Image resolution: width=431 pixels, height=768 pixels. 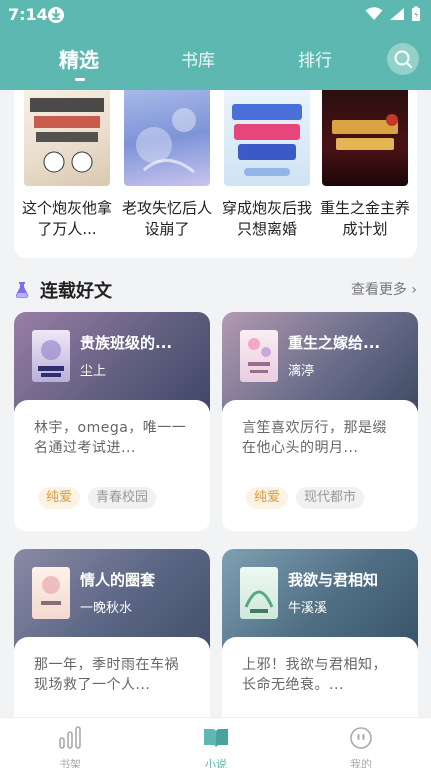 I want to click on book-title: 老攻失忆后人设崩了, so click(x=166, y=218).